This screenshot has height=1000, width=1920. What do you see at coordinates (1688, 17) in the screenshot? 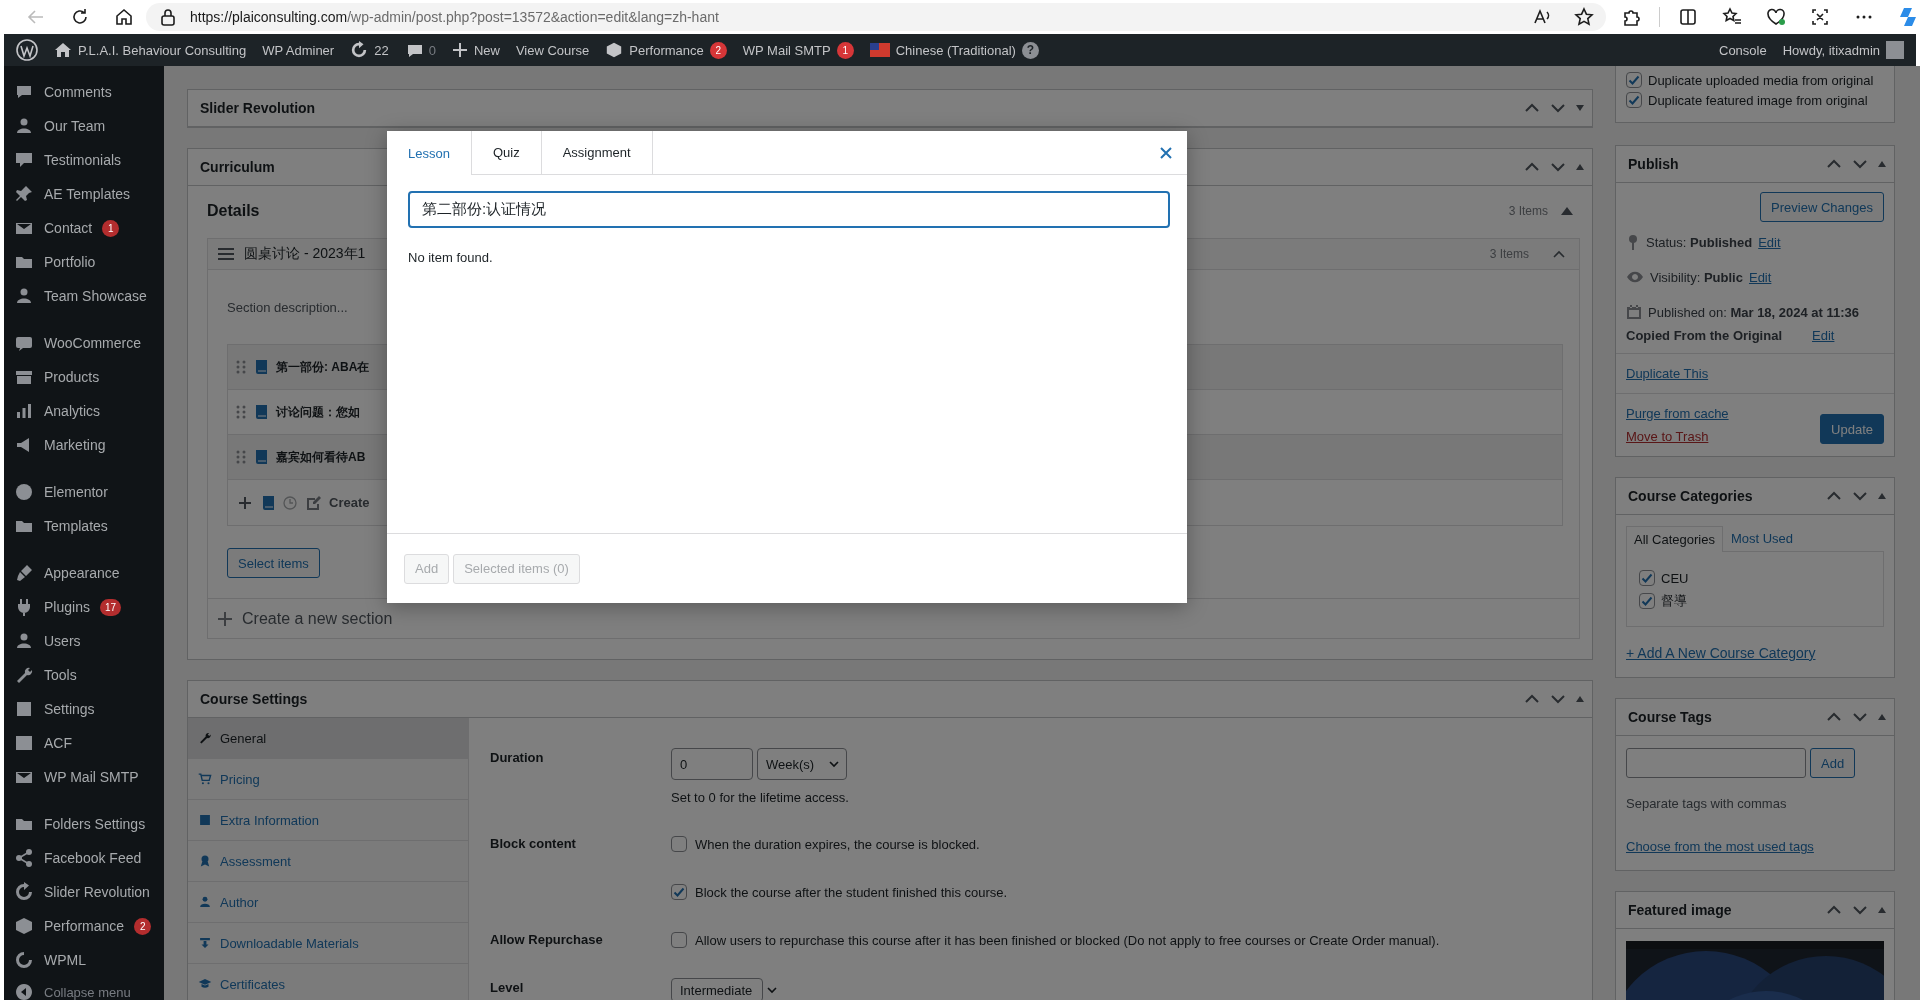
I see `split-screen-icon` at bounding box center [1688, 17].